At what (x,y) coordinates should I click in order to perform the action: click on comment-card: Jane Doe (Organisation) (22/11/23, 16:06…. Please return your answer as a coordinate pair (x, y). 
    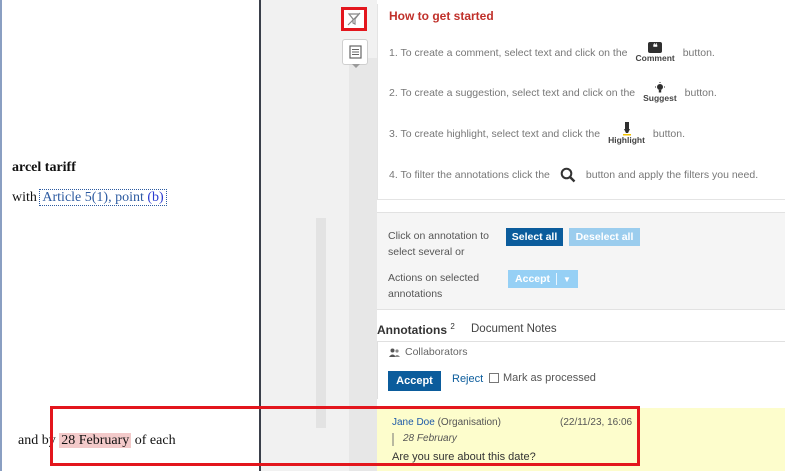
    Looking at the image, I should click on (581, 439).